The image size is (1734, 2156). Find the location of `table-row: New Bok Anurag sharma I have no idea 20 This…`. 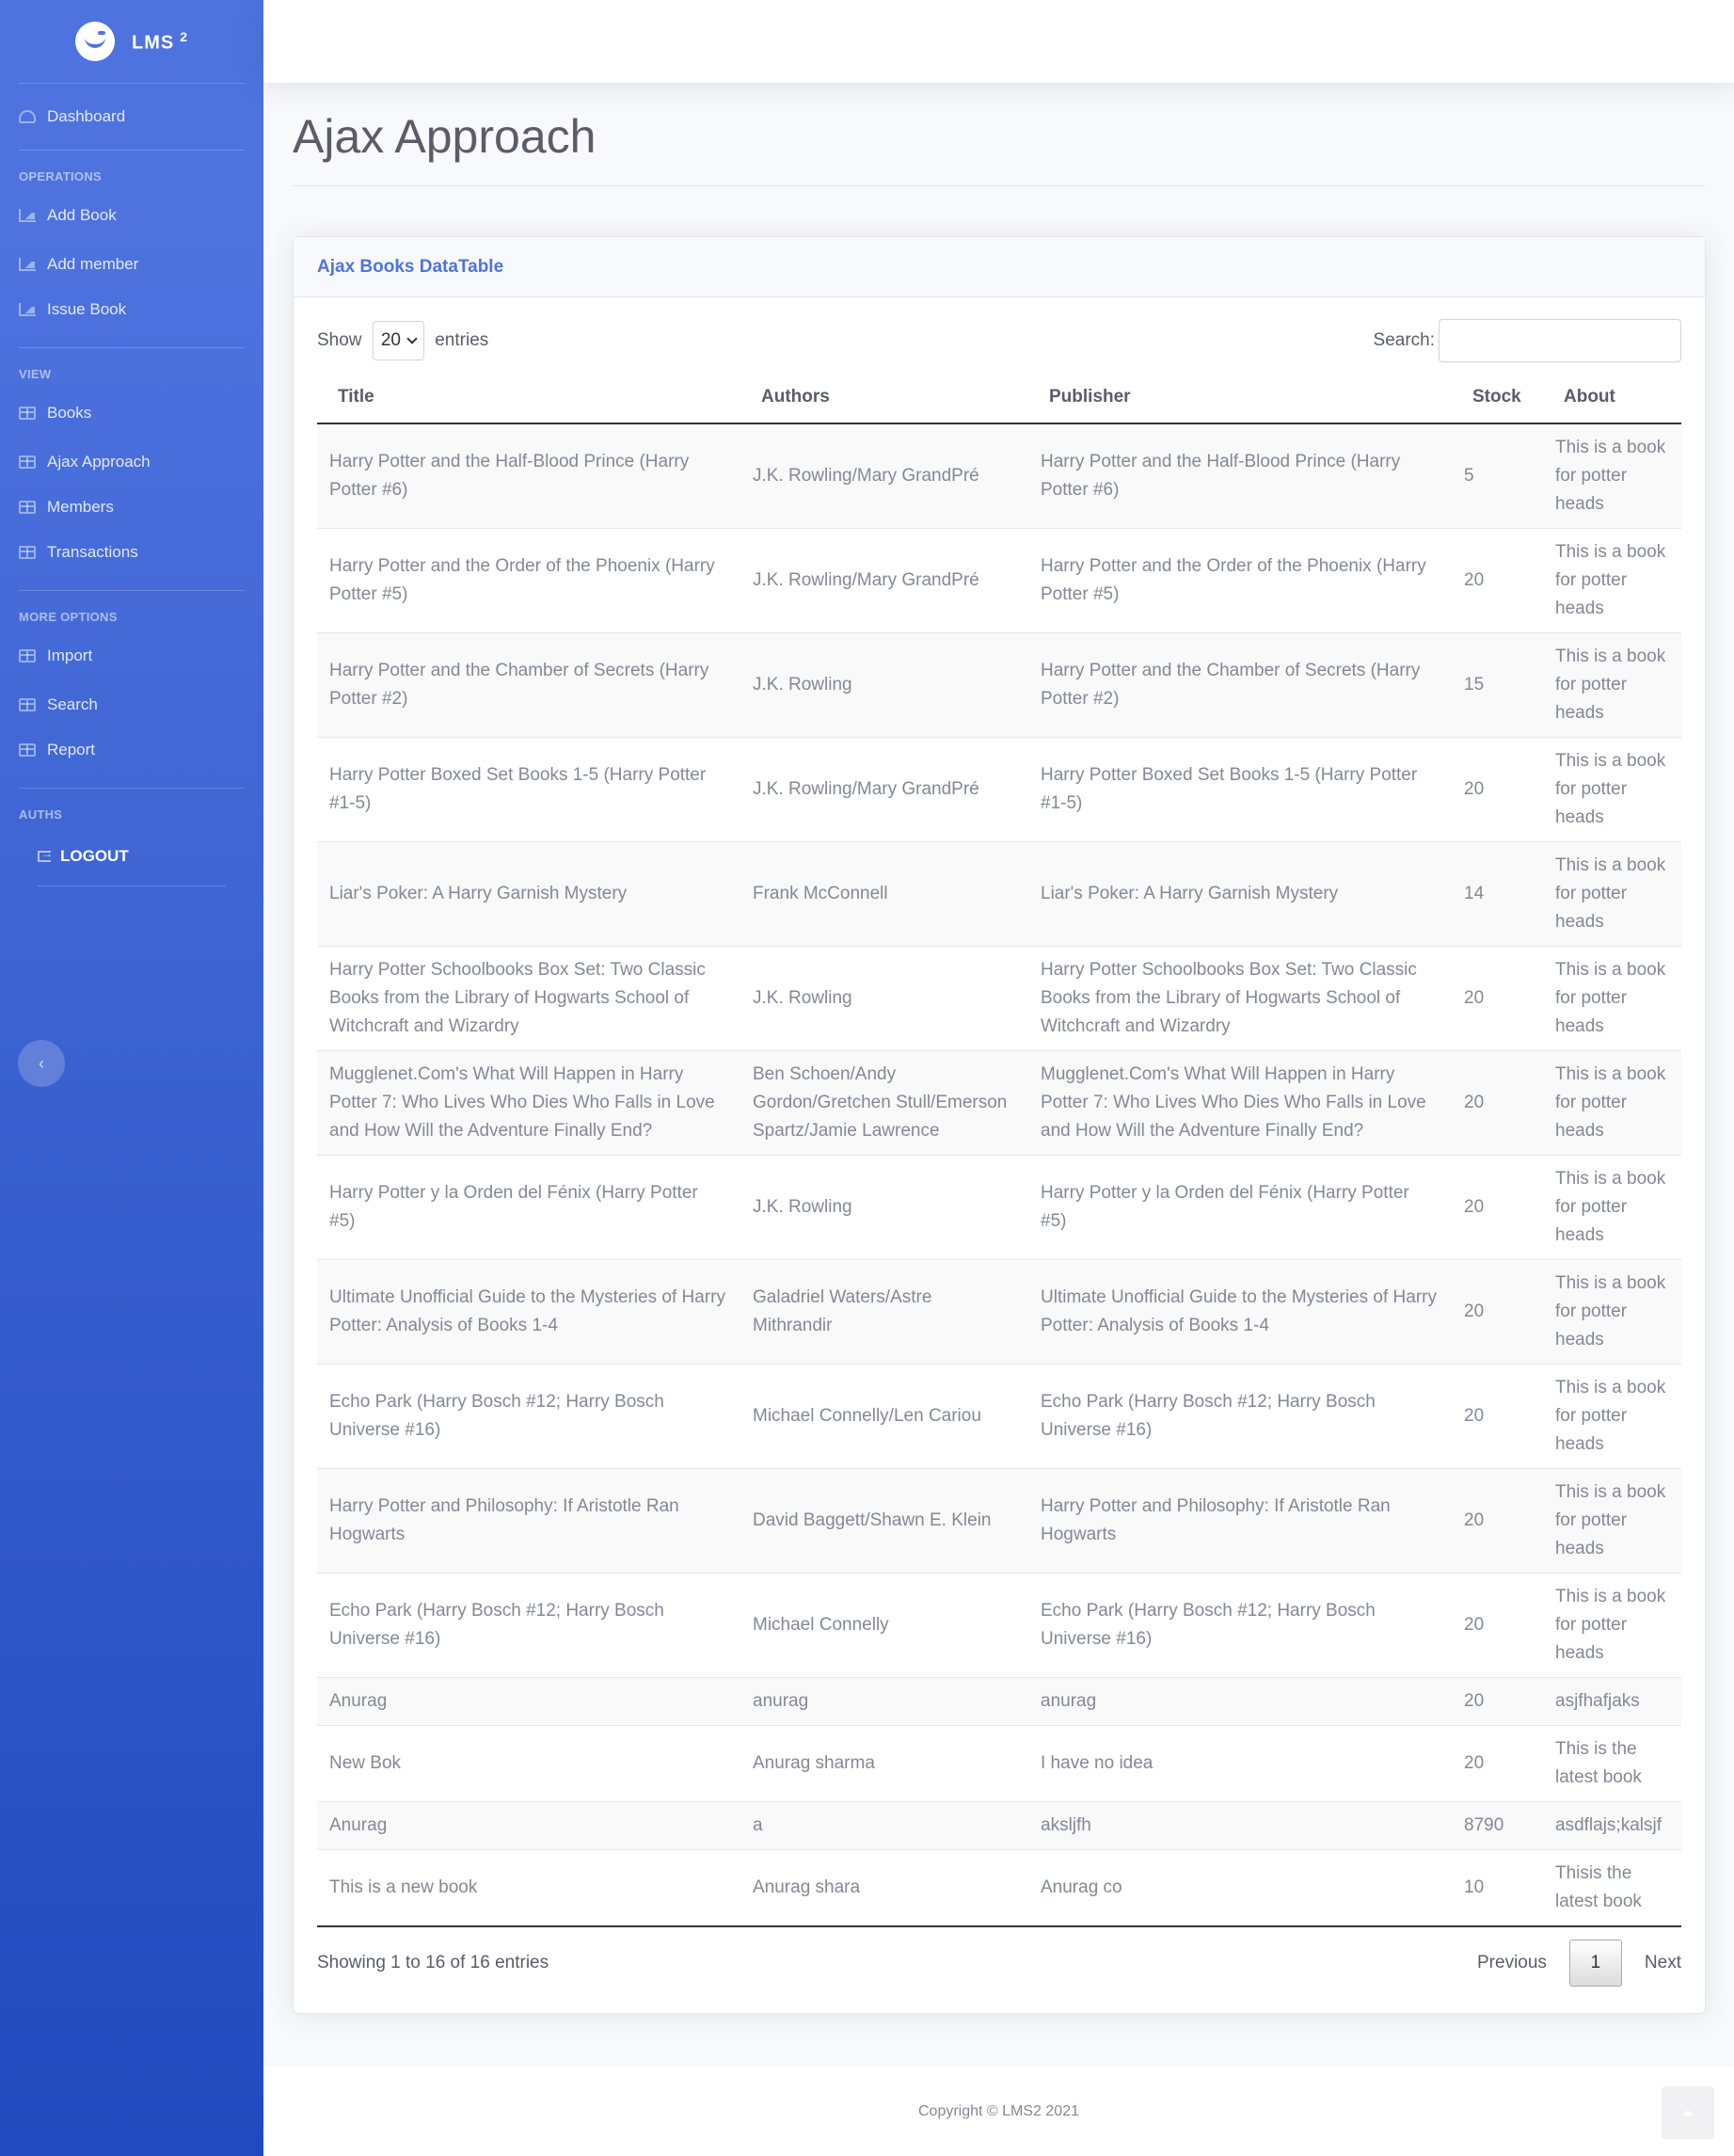

table-row: New Bok Anurag sharma I have no idea 20 This… is located at coordinates (999, 1763).